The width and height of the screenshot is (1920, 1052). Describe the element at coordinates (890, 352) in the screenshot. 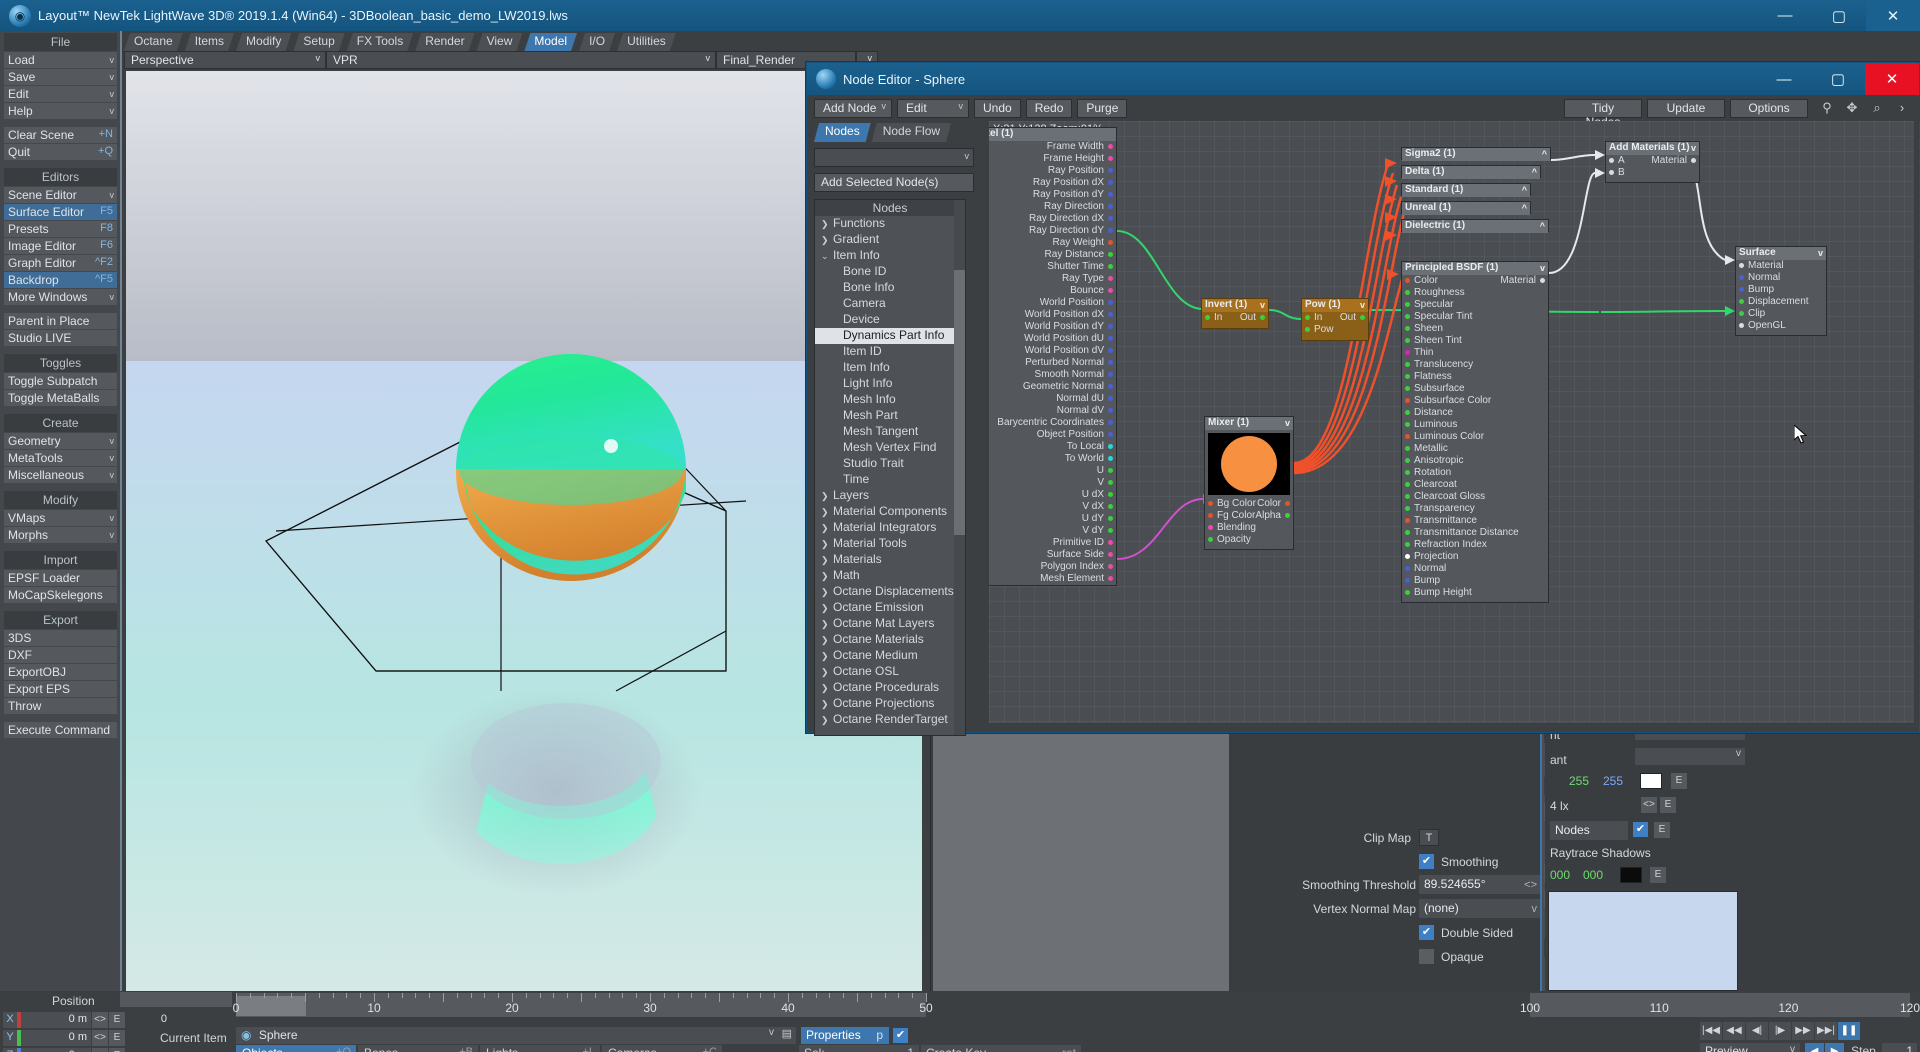

I see `node-tree-item-item-id: Item ID` at that location.